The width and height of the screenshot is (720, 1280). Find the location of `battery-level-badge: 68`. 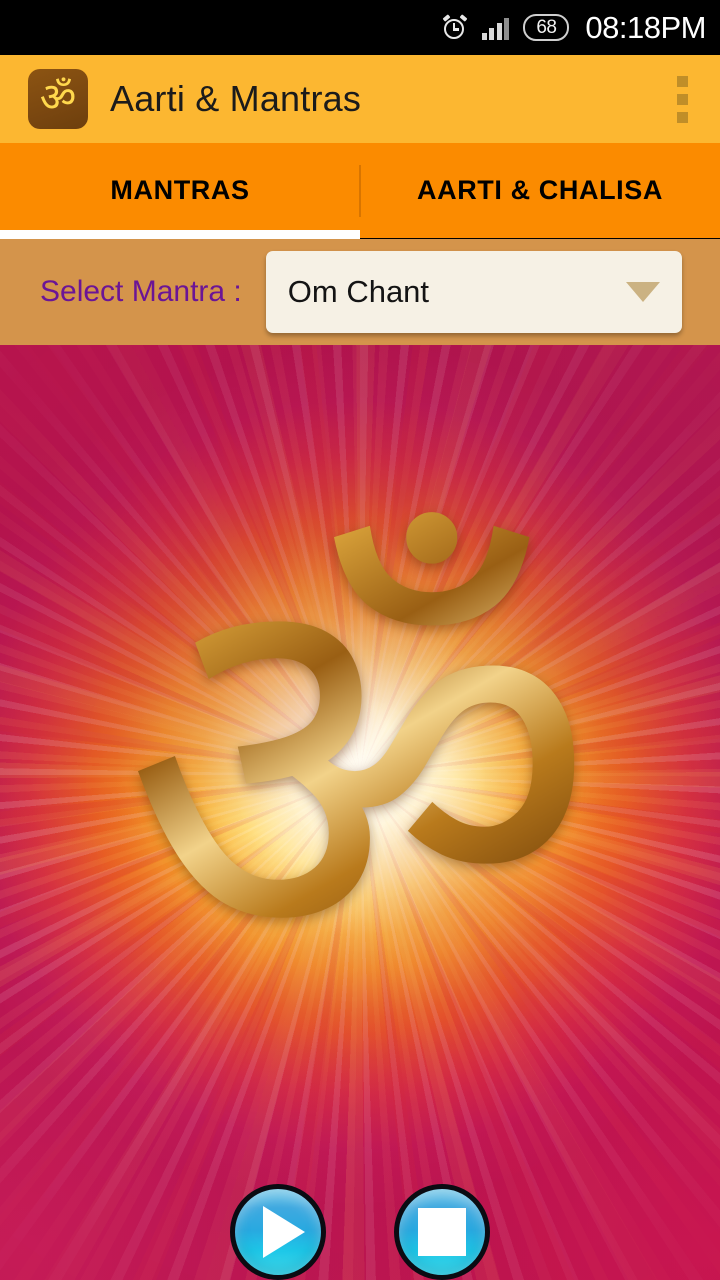

battery-level-badge: 68 is located at coordinates (546, 27).